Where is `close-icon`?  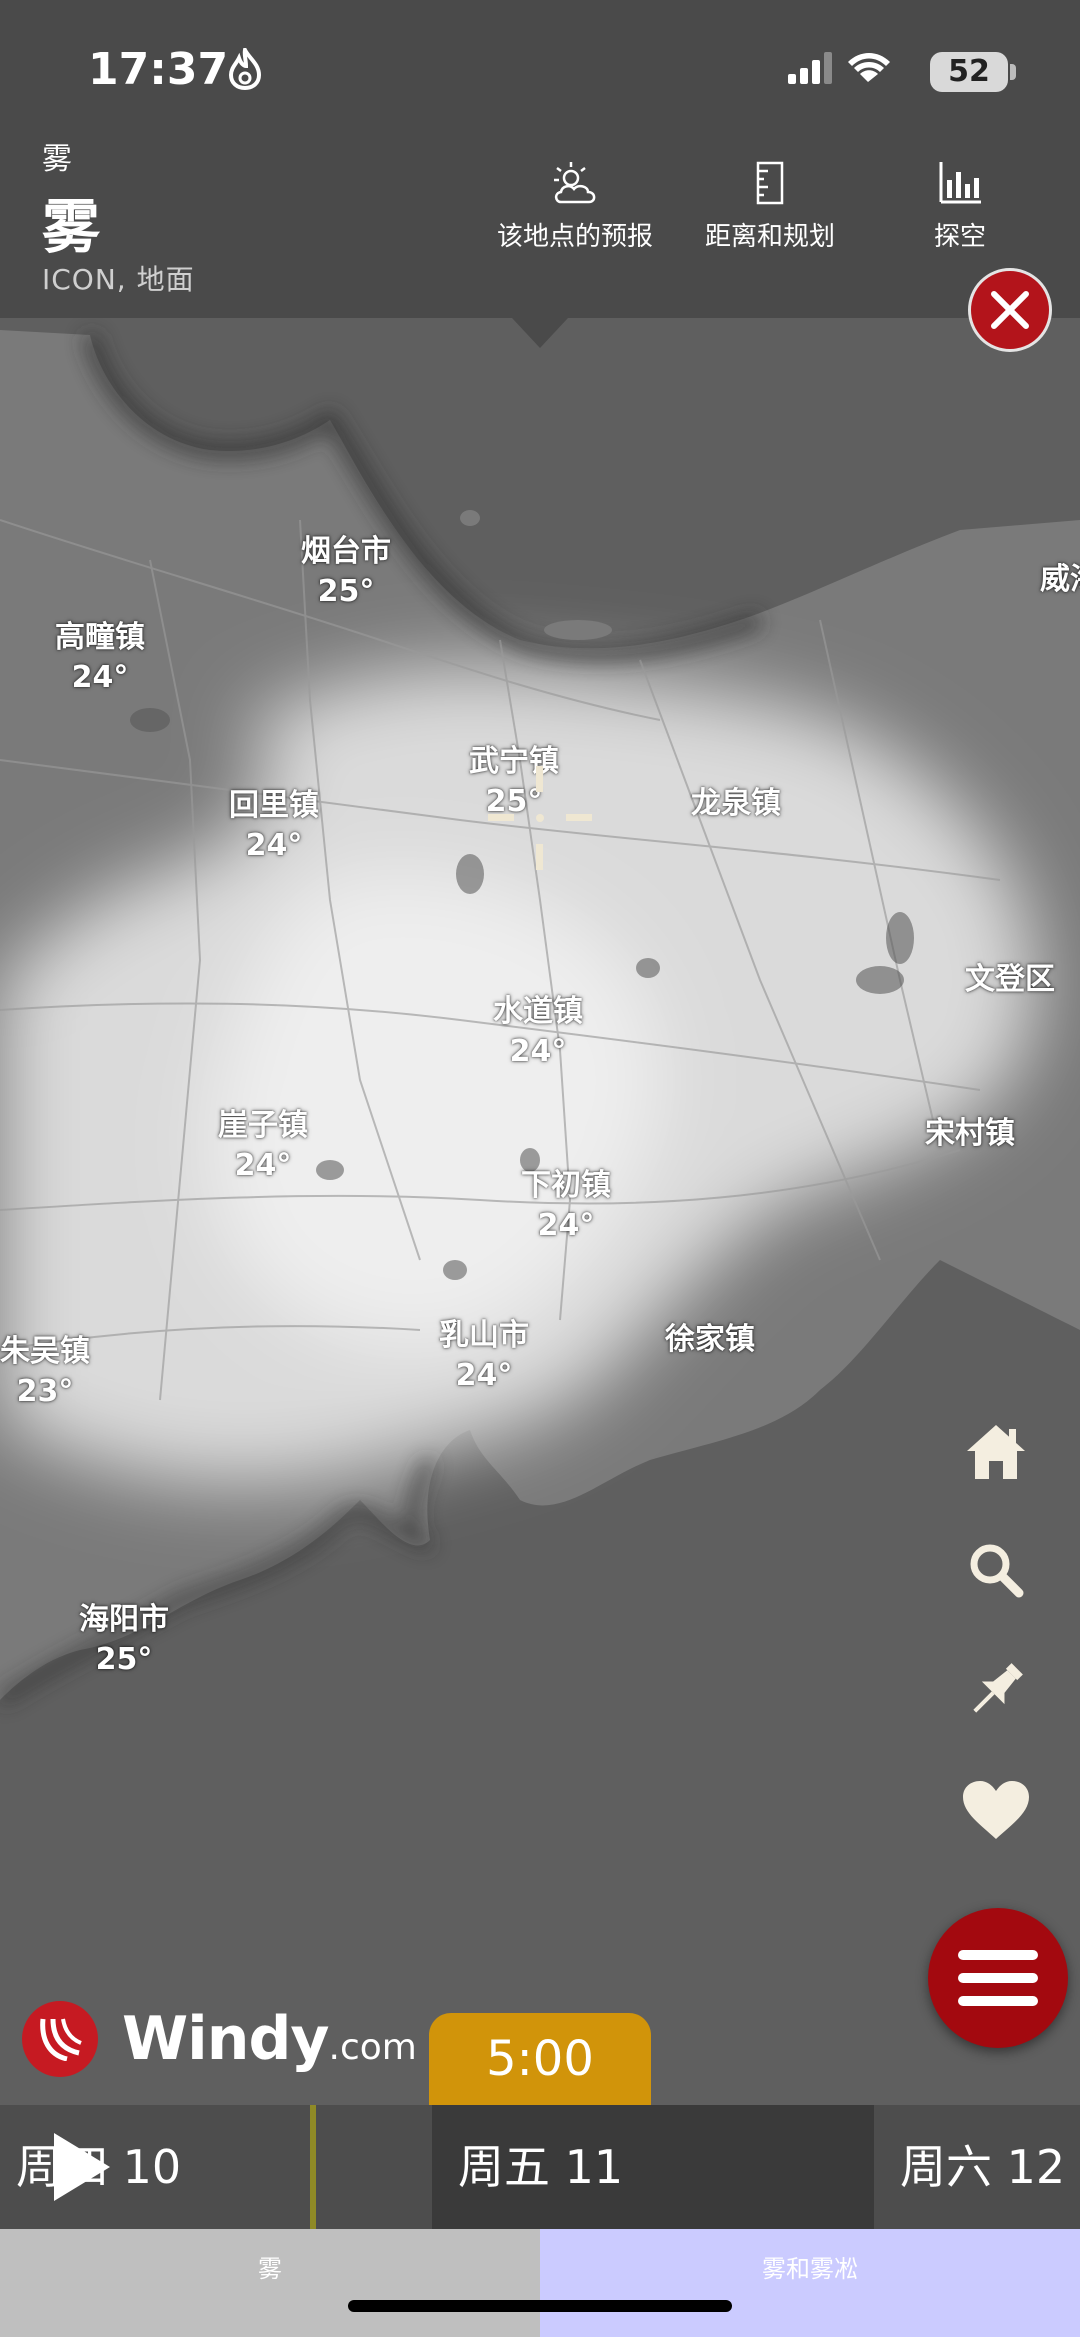 close-icon is located at coordinates (1010, 310).